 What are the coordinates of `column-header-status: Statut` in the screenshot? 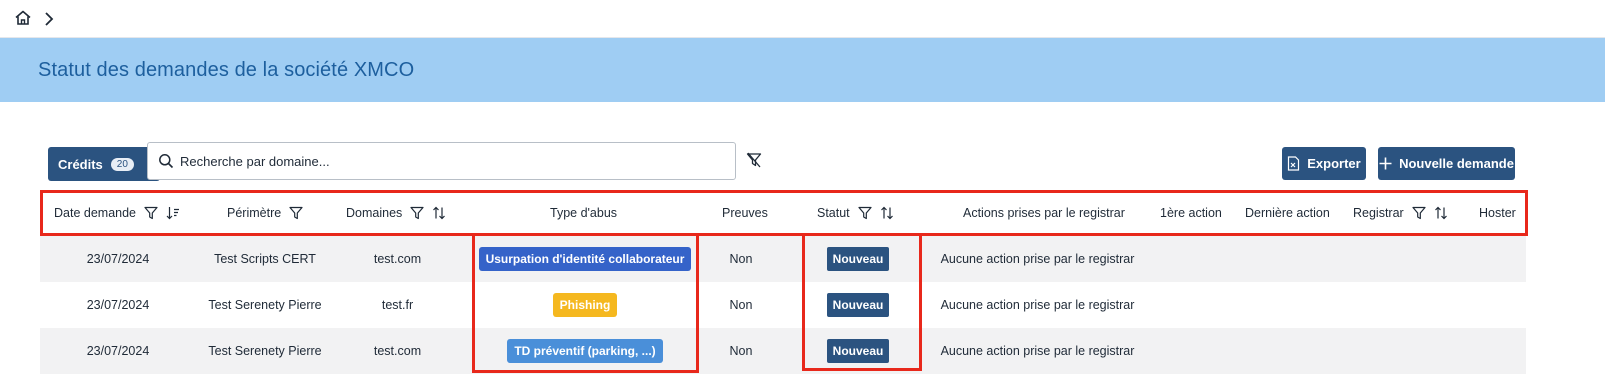 It's located at (855, 213).